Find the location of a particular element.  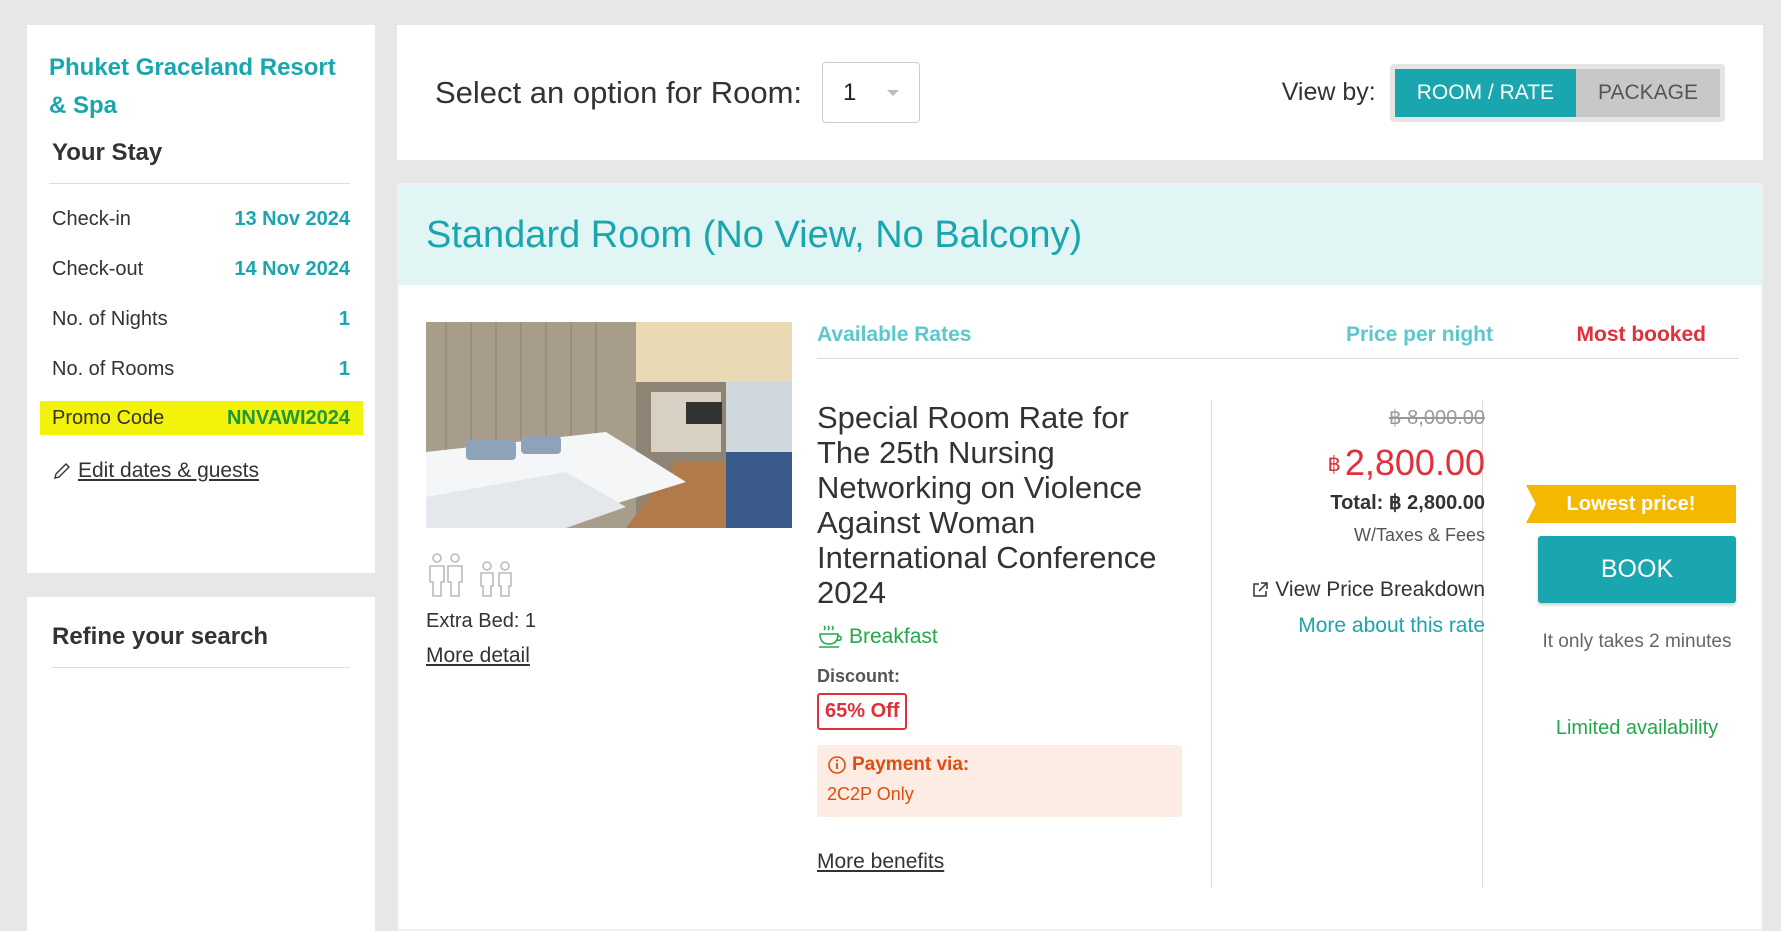

checkout-row: Check-out 14 Nov 2024 is located at coordinates (199, 269).